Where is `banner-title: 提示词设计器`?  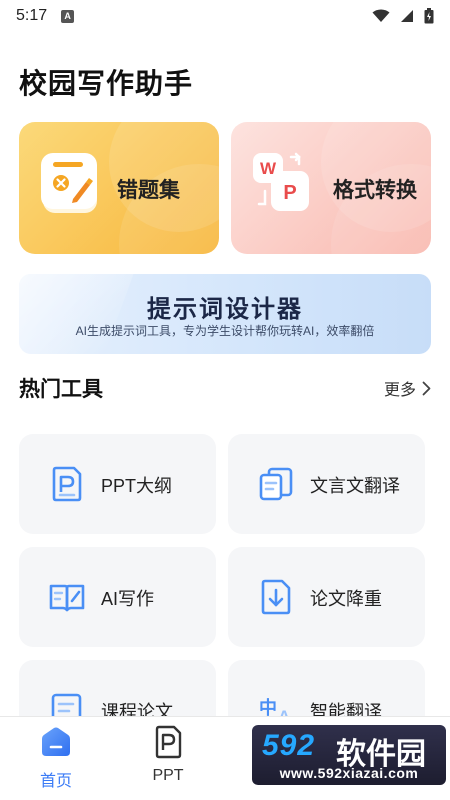
banner-title: 提示词设计器 is located at coordinates (225, 308).